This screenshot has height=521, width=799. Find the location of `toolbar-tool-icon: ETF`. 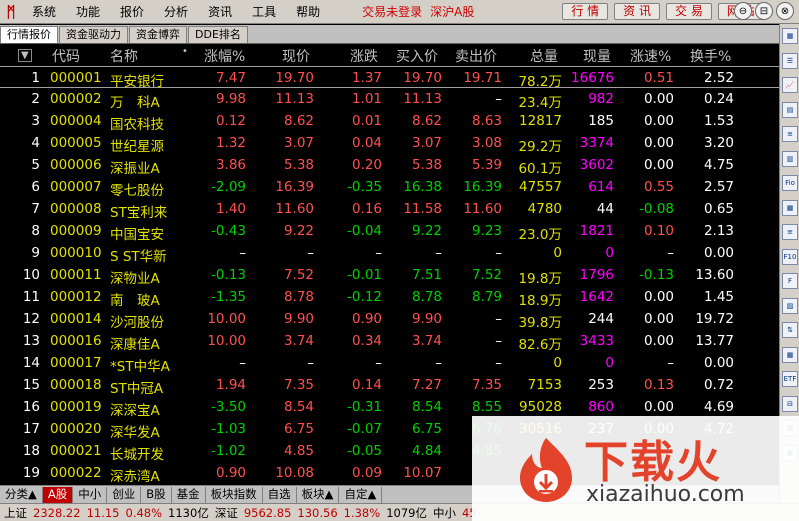

toolbar-tool-icon: ETF is located at coordinates (790, 379).